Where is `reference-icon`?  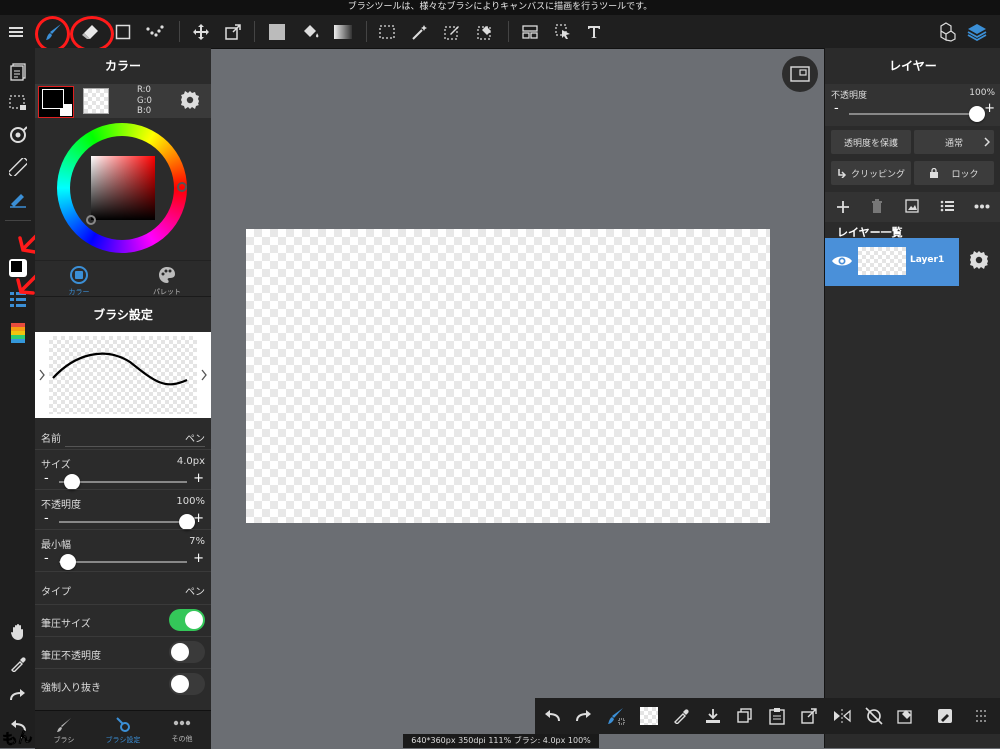
reference-icon is located at coordinates (945, 716).